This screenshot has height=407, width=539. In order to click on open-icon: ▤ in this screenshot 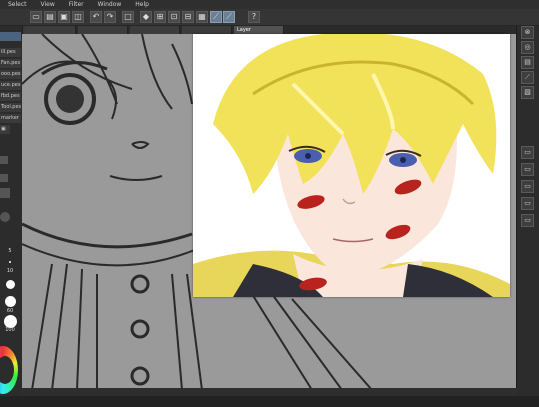, I will do `click(50, 17)`.